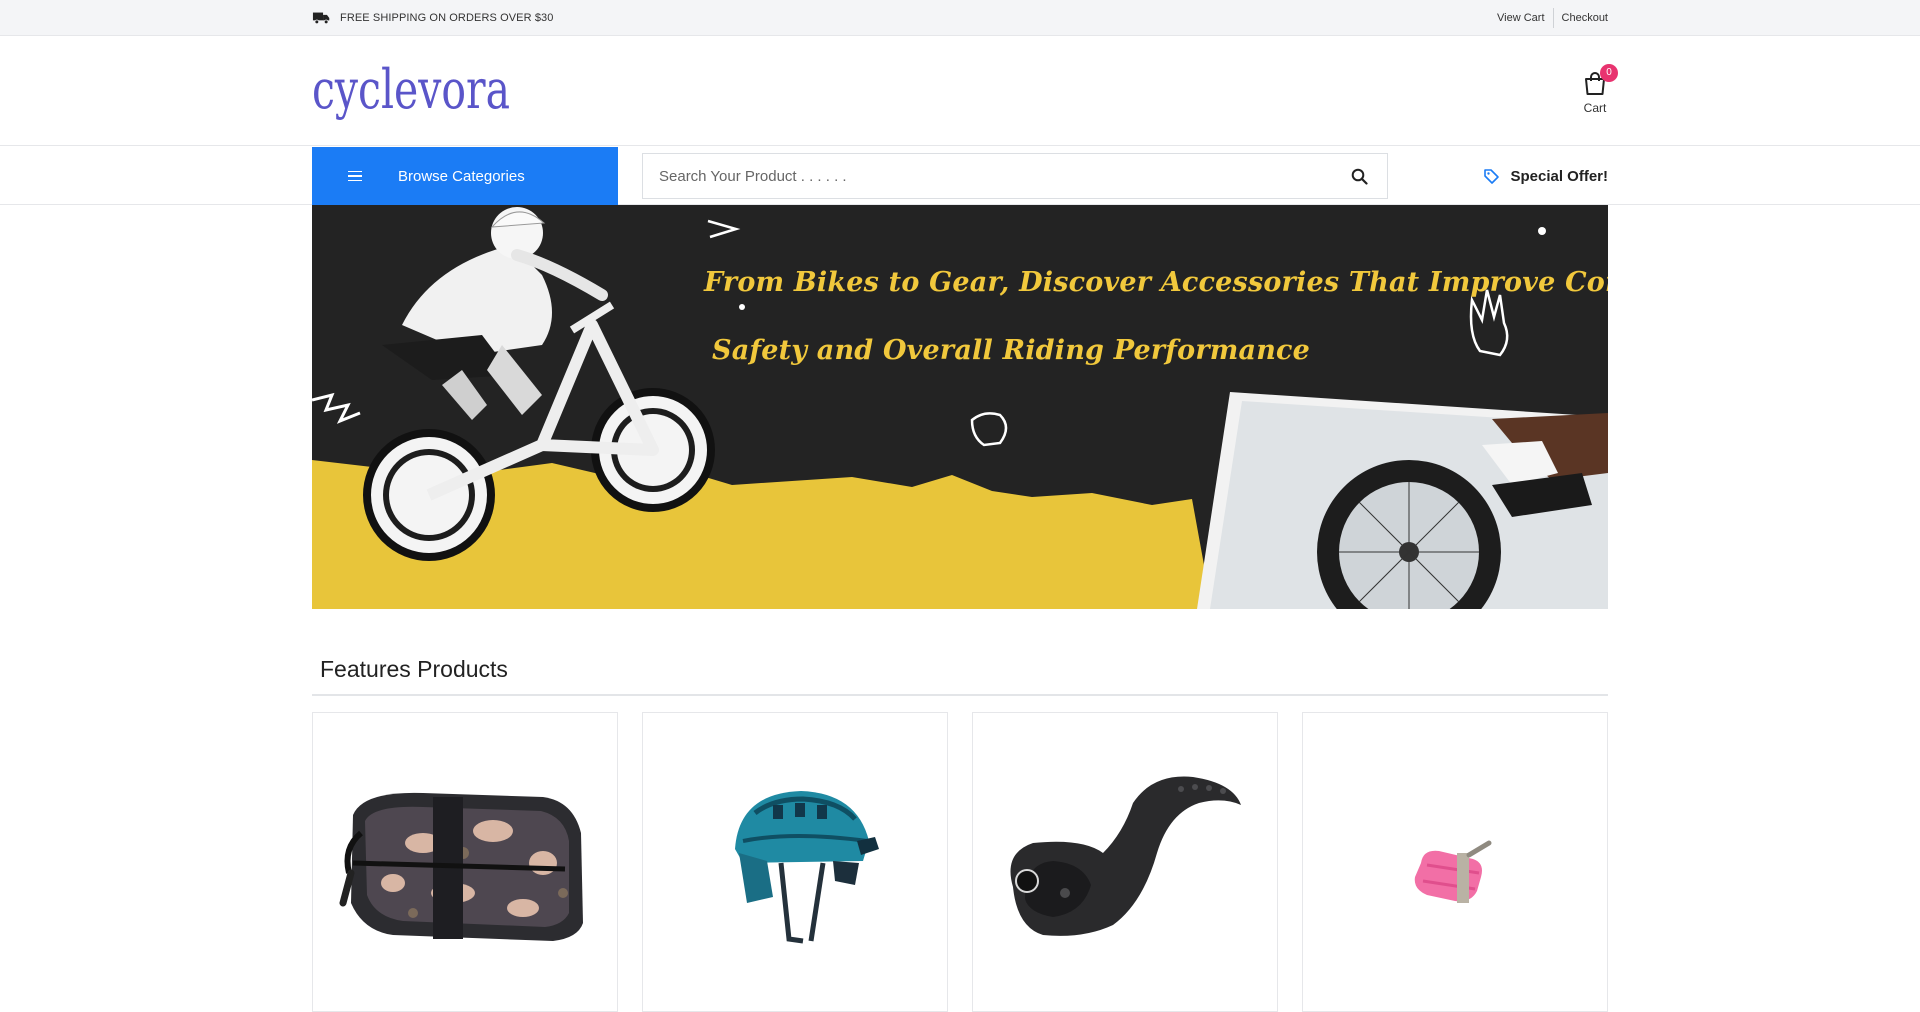 This screenshot has width=1920, height=1012. What do you see at coordinates (1559, 176) in the screenshot?
I see `special-offer-label: Special Offer!` at bounding box center [1559, 176].